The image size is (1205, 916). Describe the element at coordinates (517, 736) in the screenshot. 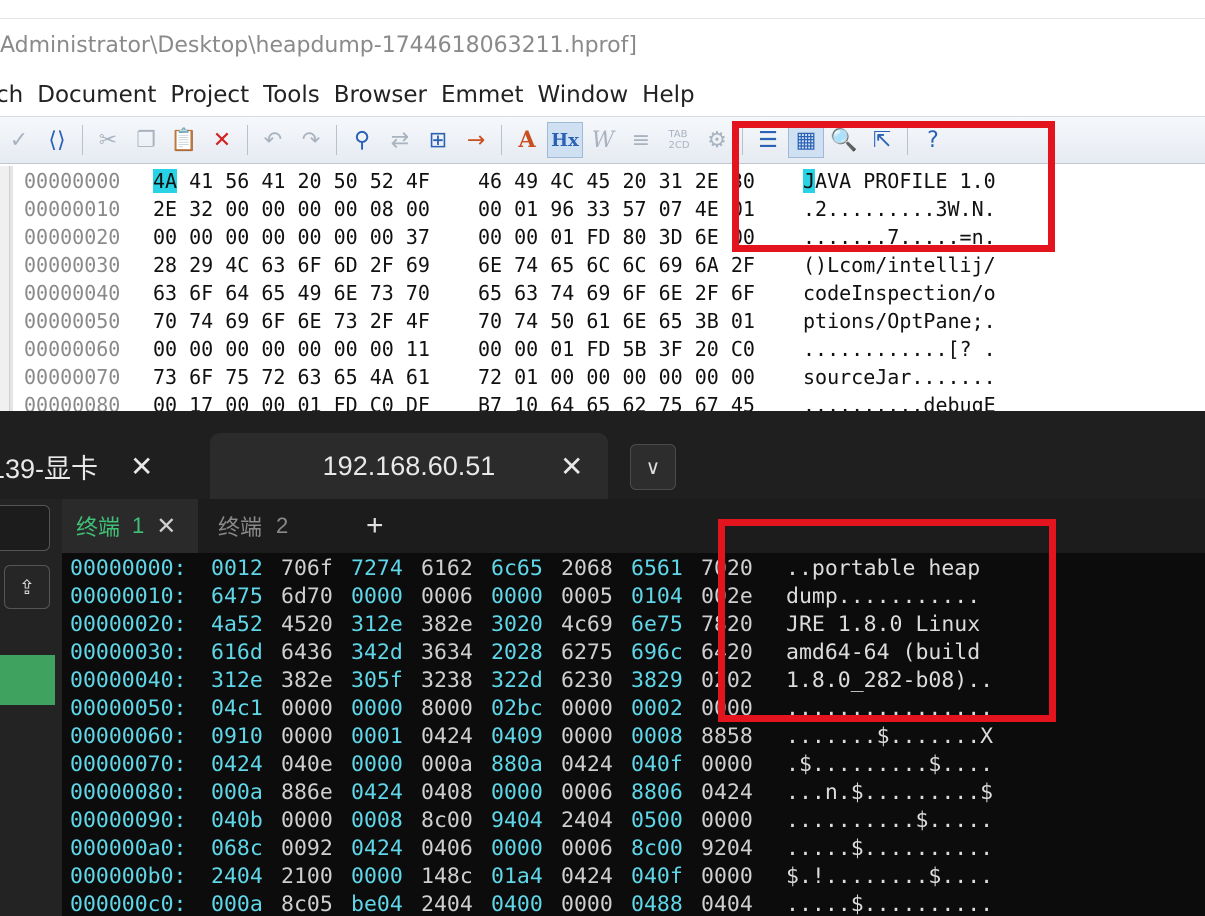

I see `terminal-hex-word: 0409` at that location.